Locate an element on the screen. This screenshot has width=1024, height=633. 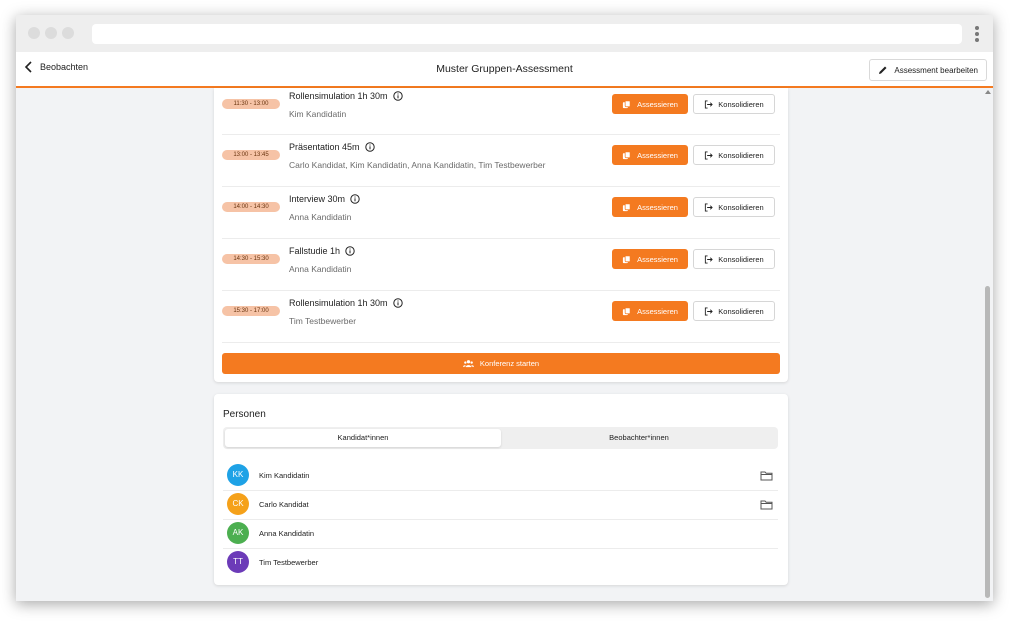
session-title-text: Präsentation 45m is located at coordinates (324, 147).